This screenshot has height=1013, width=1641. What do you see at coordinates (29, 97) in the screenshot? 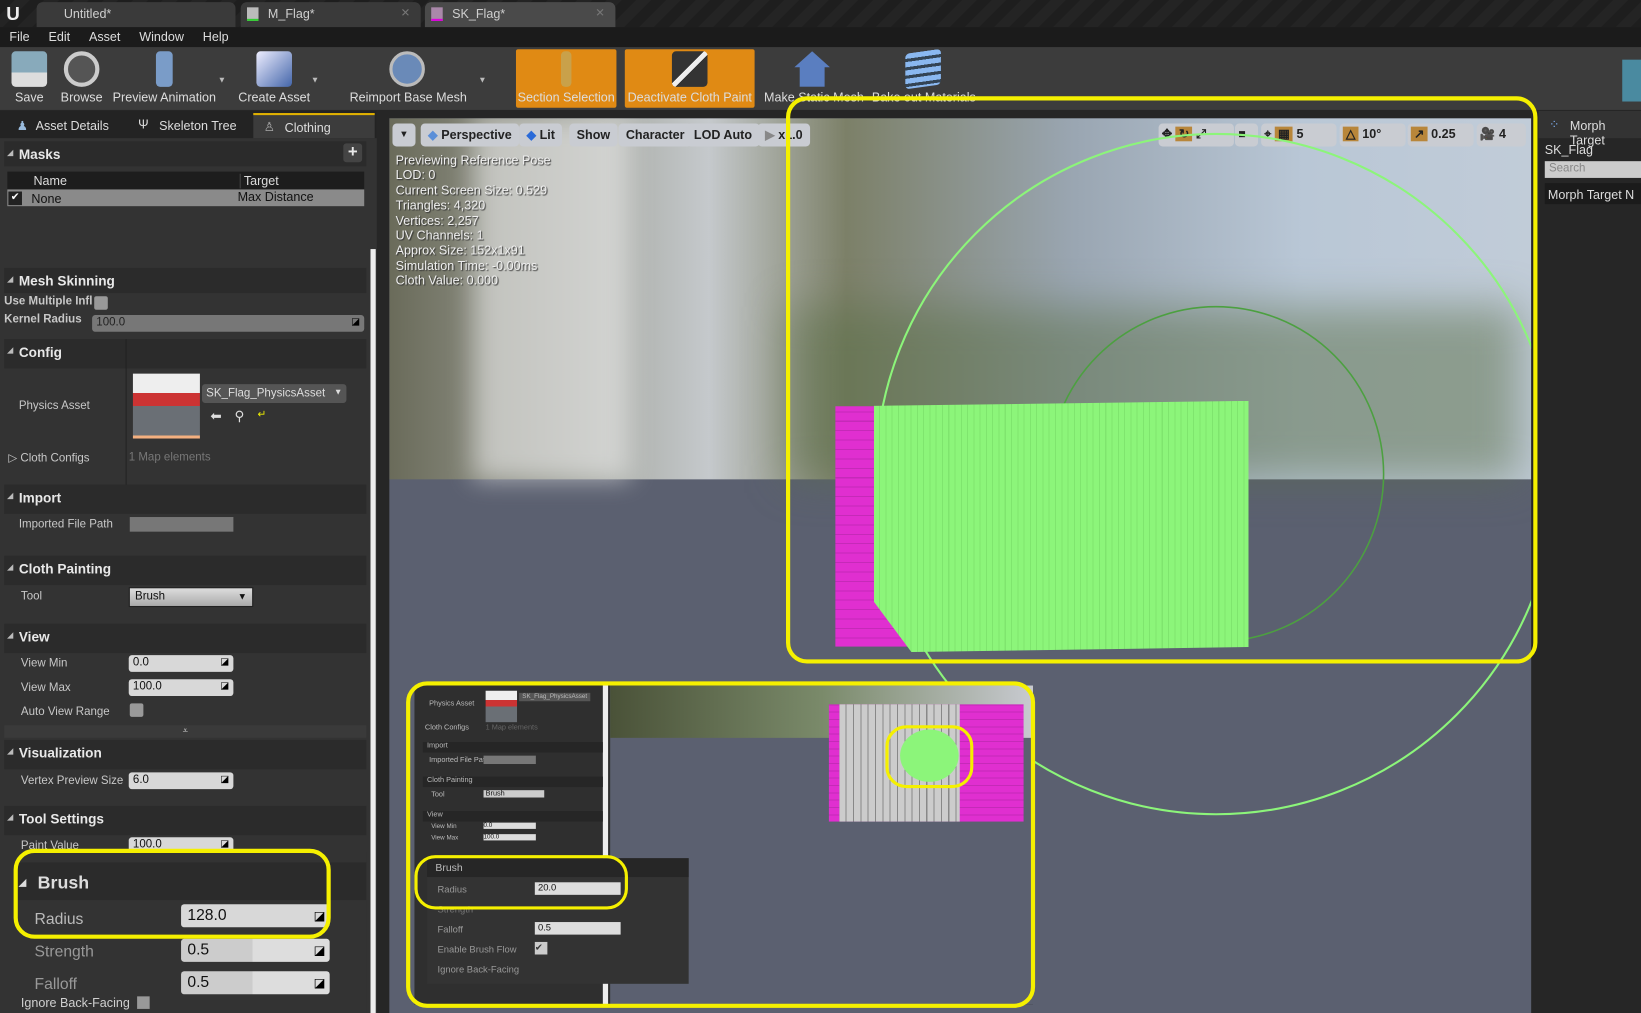
I see `label: Save` at bounding box center [29, 97].